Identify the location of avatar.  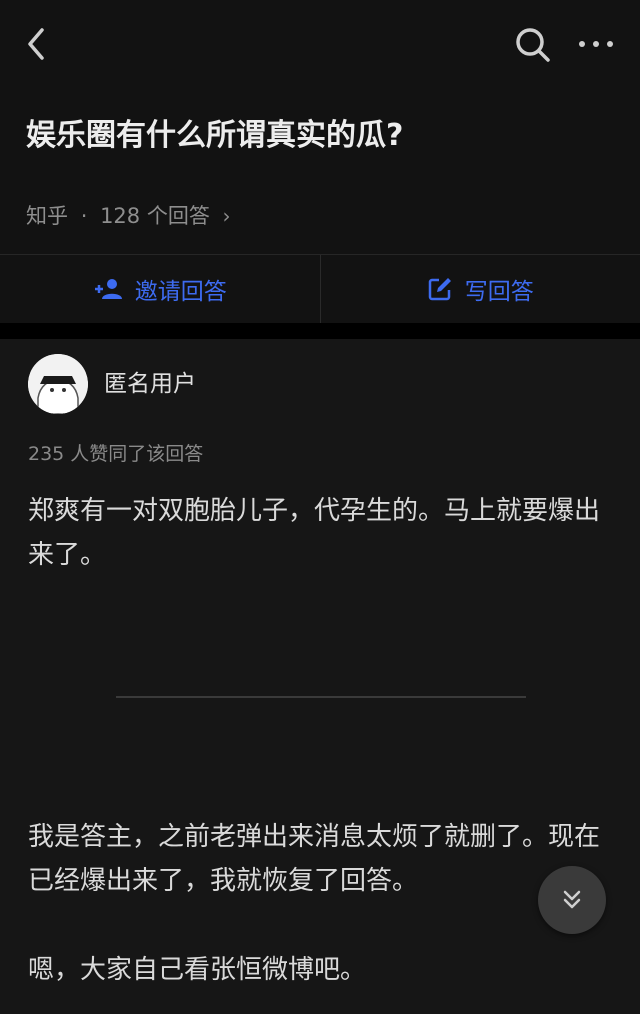
(58, 384).